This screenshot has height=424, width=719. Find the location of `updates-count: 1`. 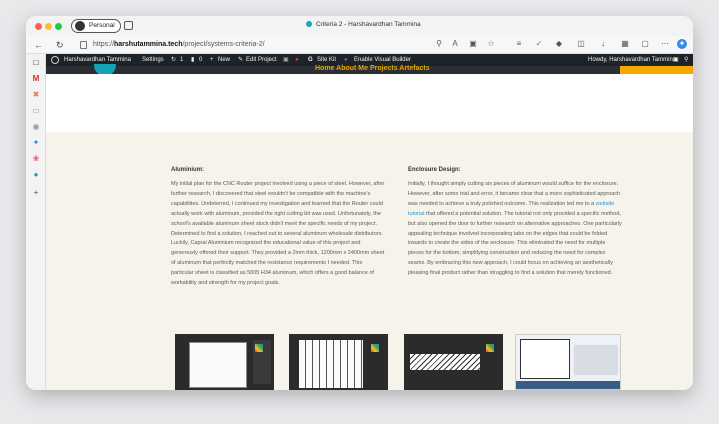

updates-count: 1 is located at coordinates (182, 60).